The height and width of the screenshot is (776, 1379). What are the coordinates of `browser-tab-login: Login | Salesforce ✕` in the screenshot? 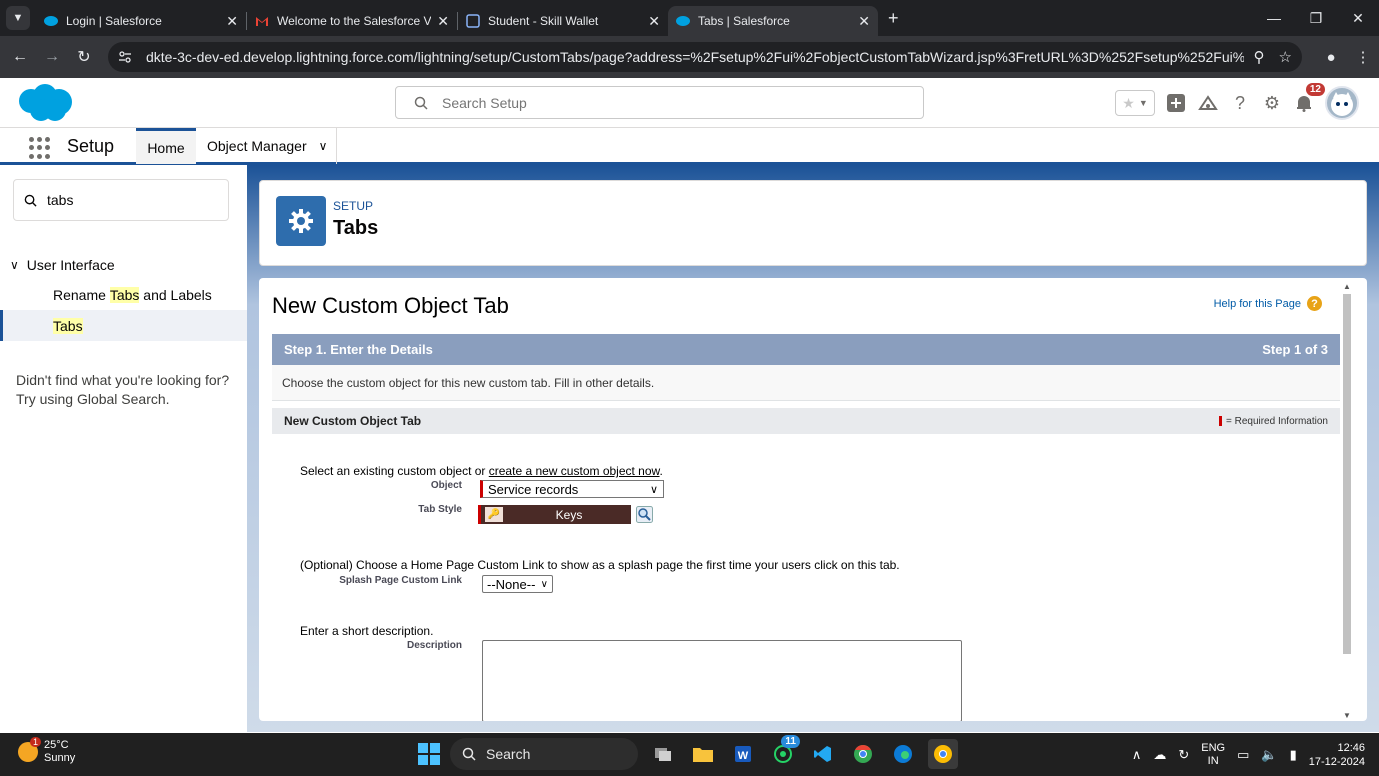 It's located at (141, 21).